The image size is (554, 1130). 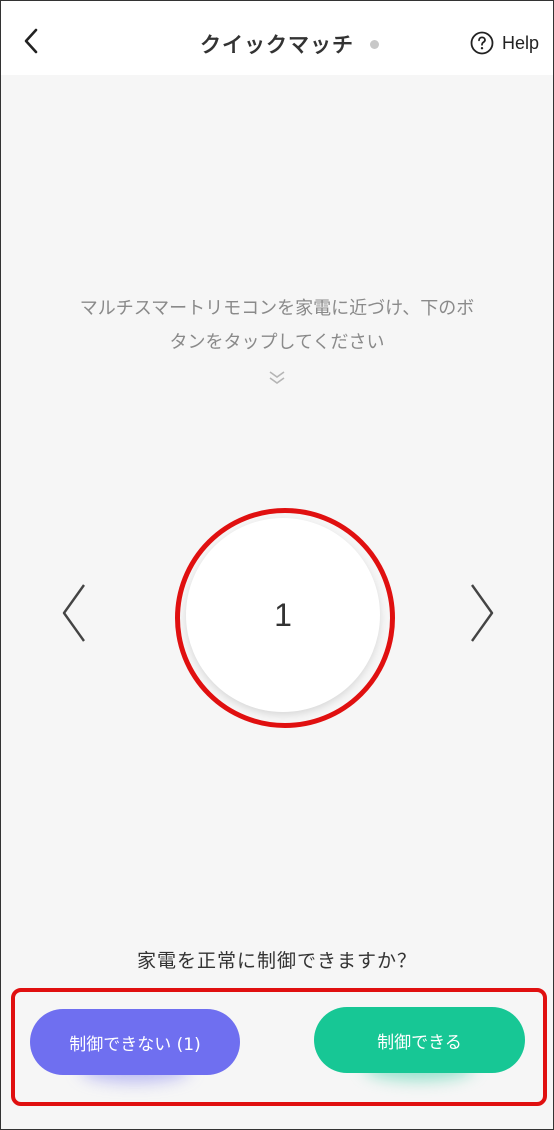 I want to click on status-dot, so click(x=374, y=44).